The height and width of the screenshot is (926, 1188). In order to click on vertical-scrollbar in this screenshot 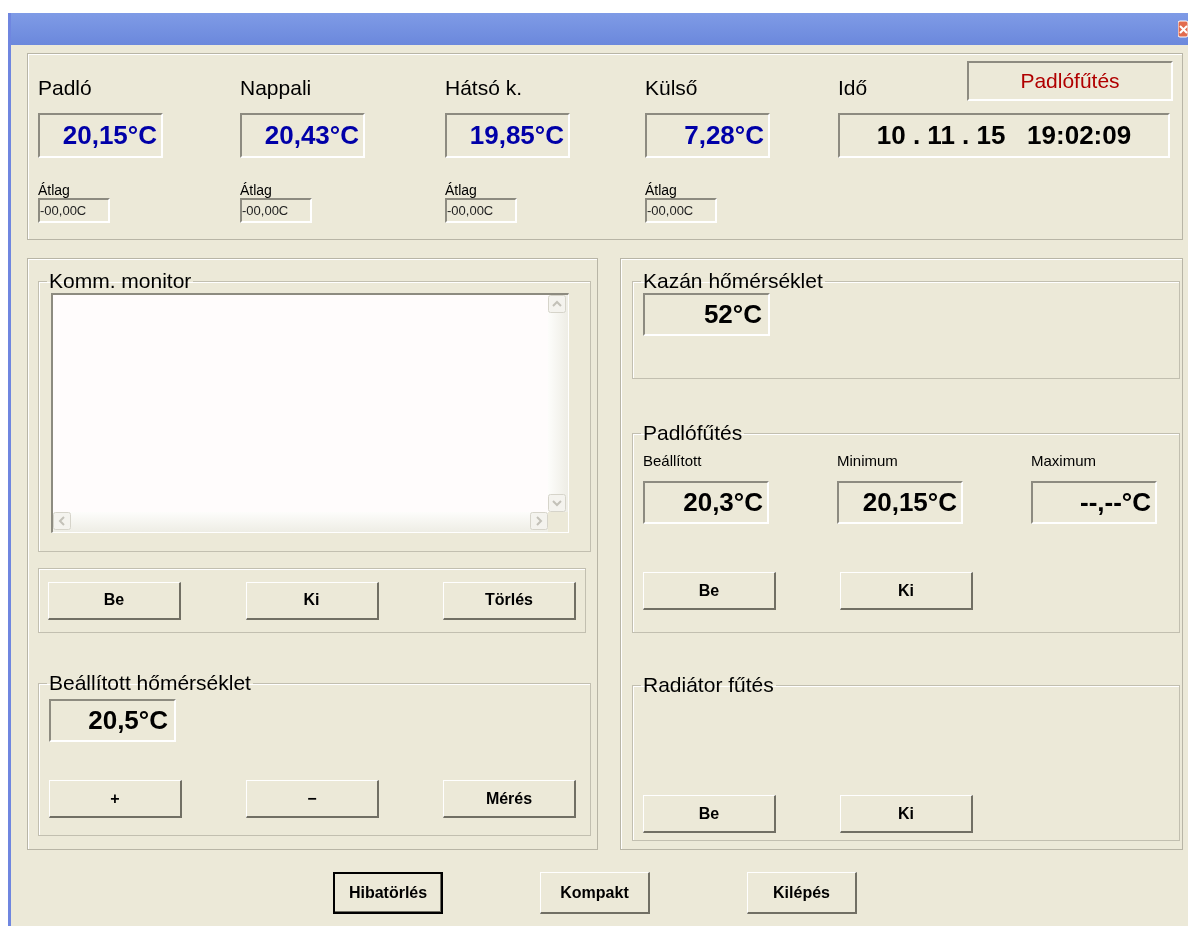, I will do `click(558, 403)`.